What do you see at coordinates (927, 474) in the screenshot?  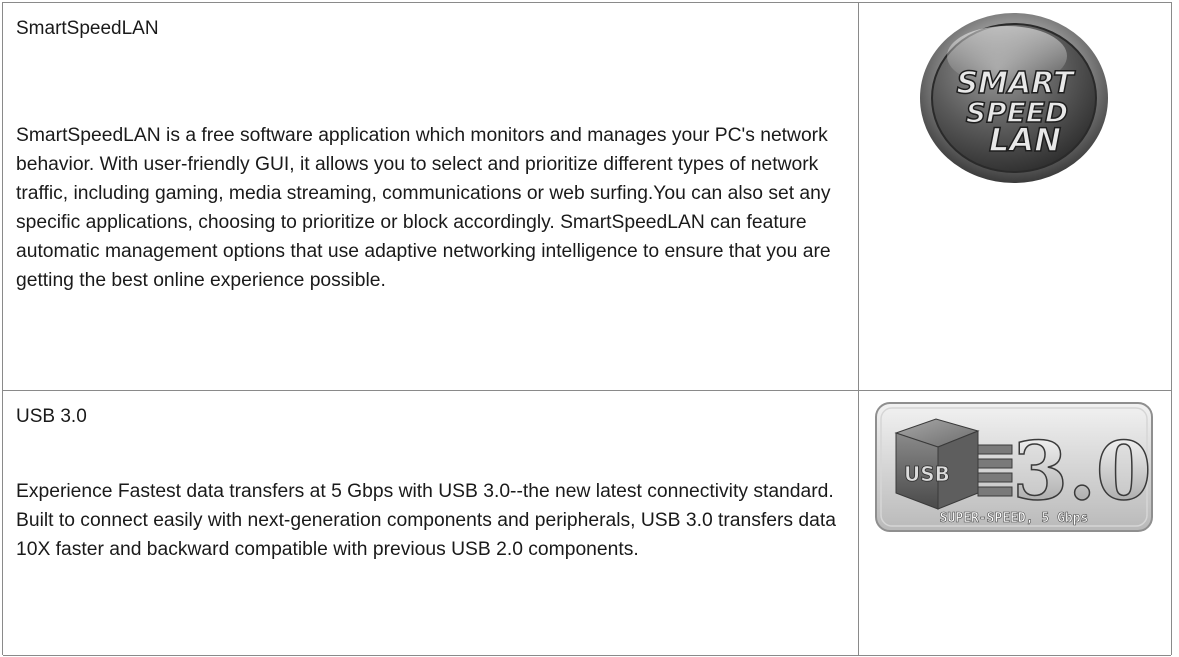 I see `logo-text-usb: USB` at bounding box center [927, 474].